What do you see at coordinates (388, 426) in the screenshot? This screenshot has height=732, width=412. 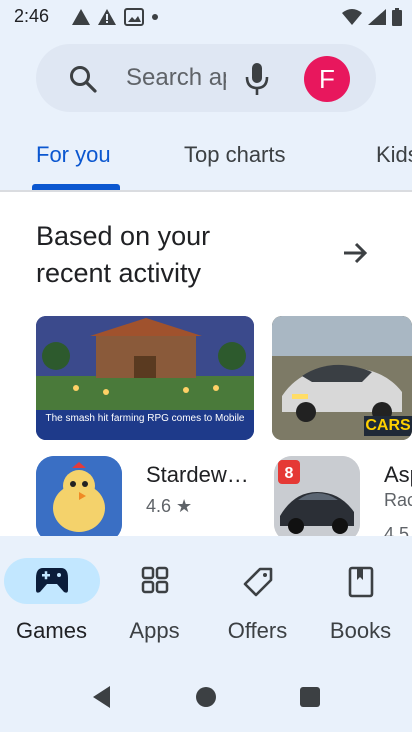 I see `banner-label: CARS` at bounding box center [388, 426].